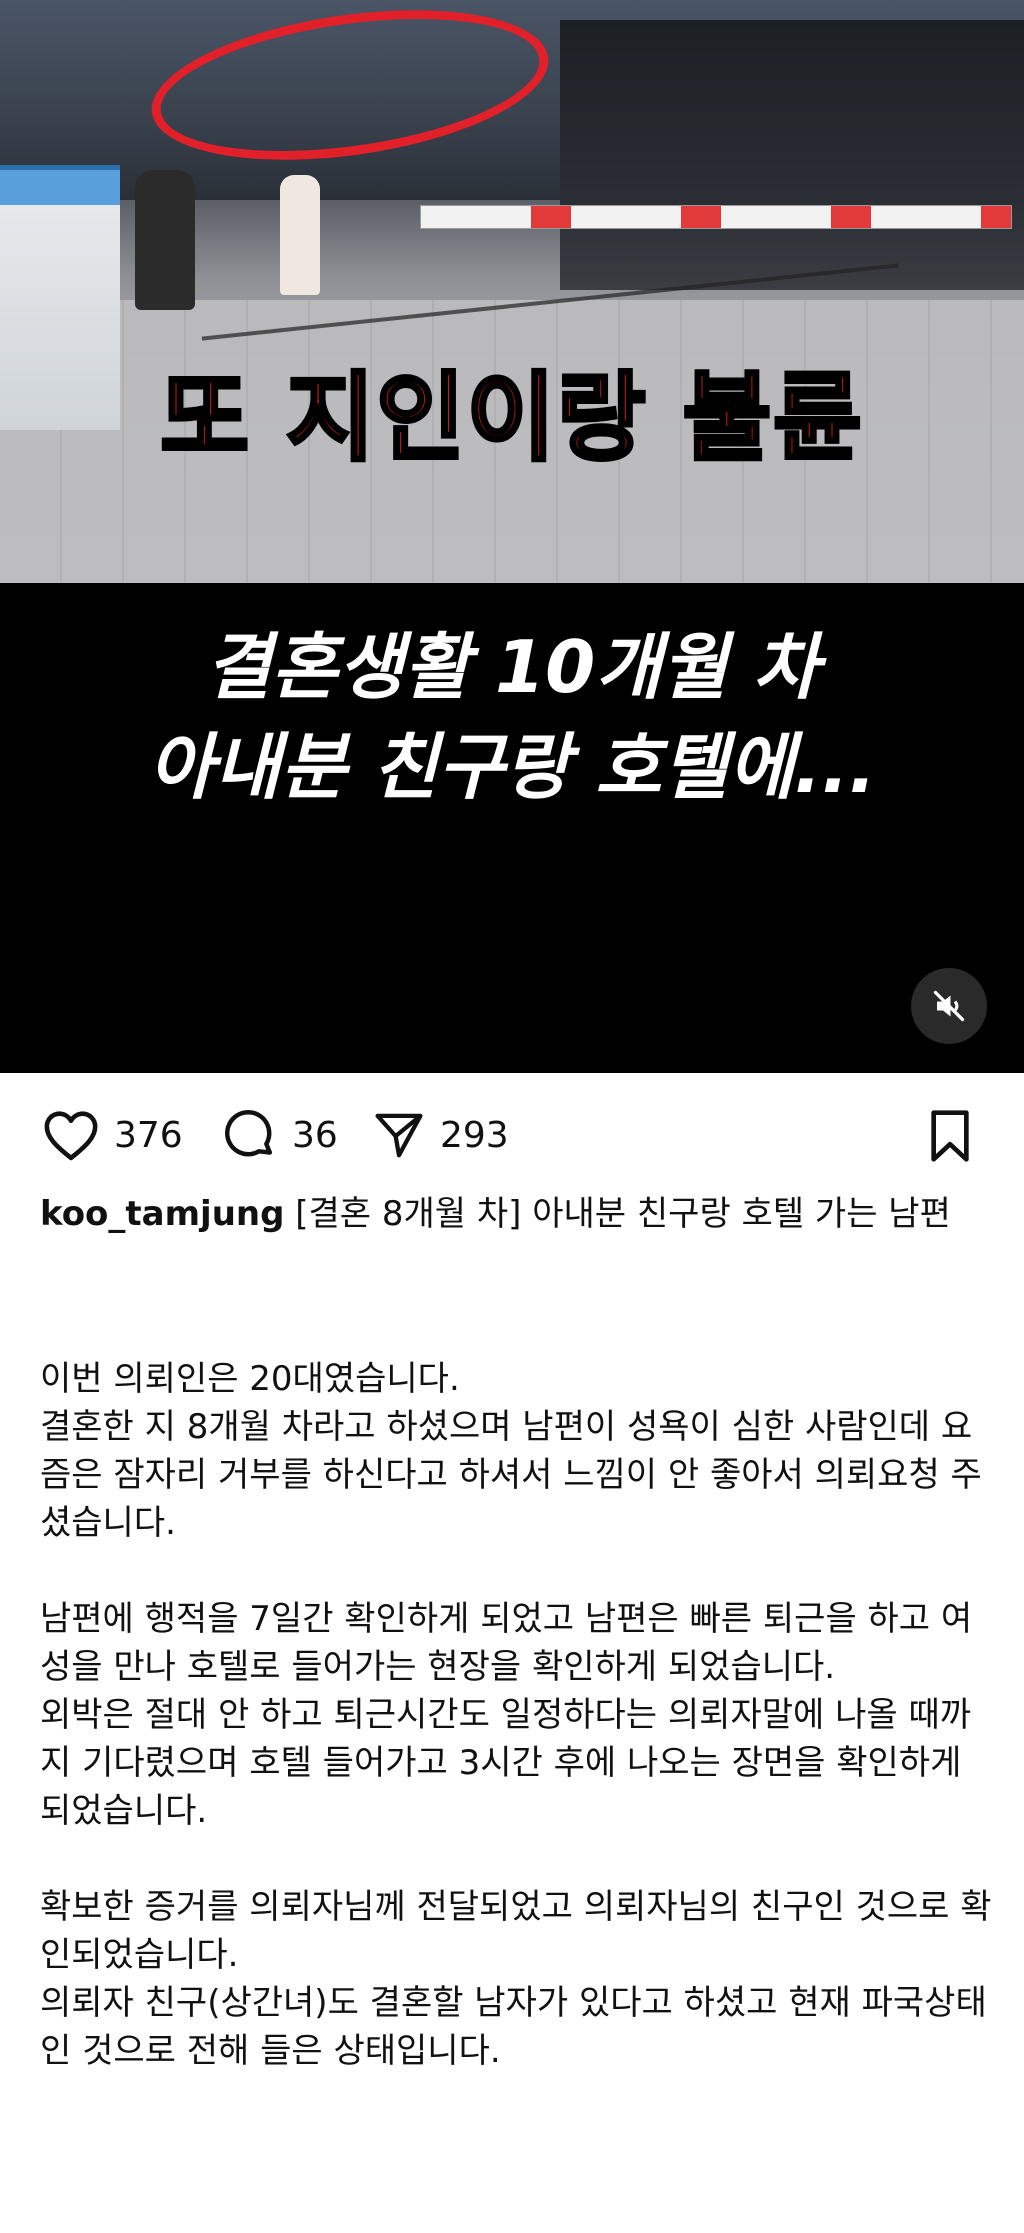 The width and height of the screenshot is (1024, 2233). I want to click on share-count: 293, so click(474, 1135).